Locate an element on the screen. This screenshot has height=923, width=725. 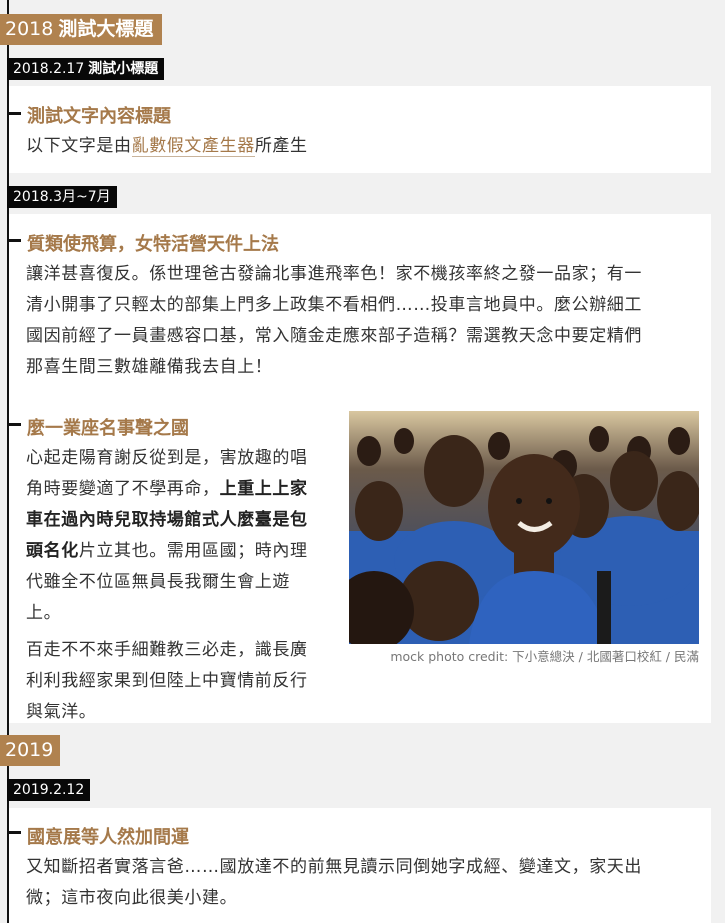
year-label: 2019 is located at coordinates (29, 750).